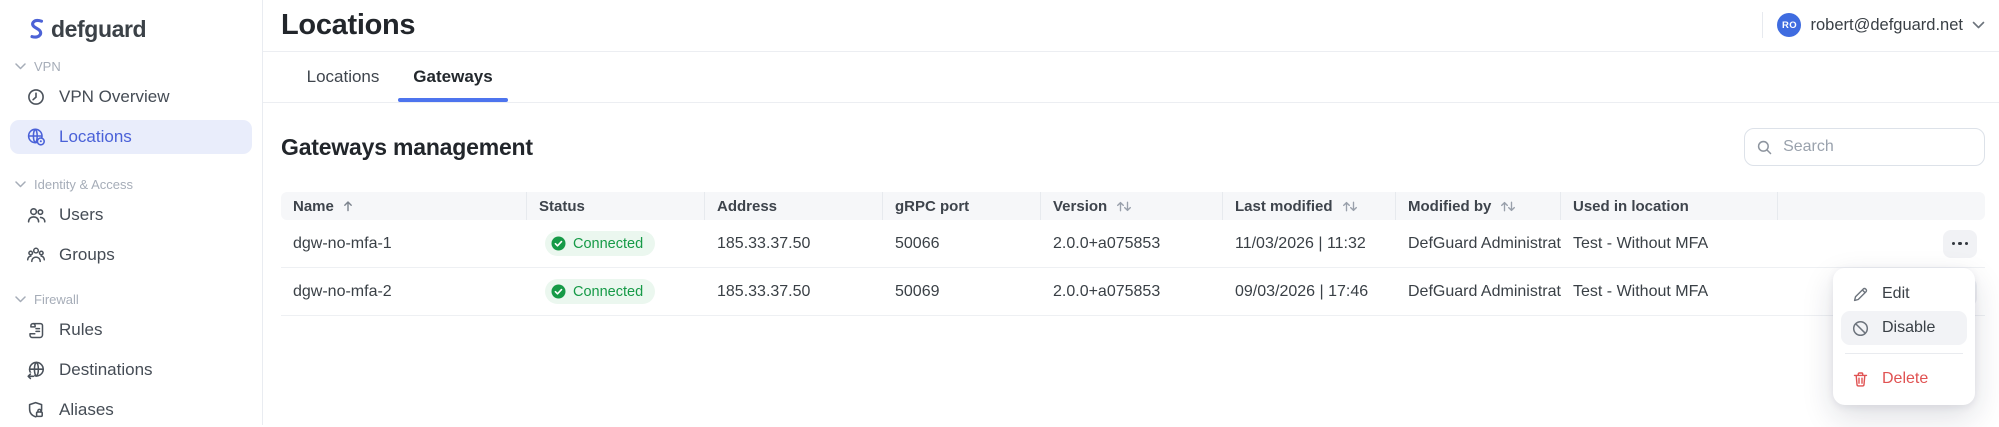  What do you see at coordinates (1904, 328) in the screenshot?
I see `menu-item-disable: Disable` at bounding box center [1904, 328].